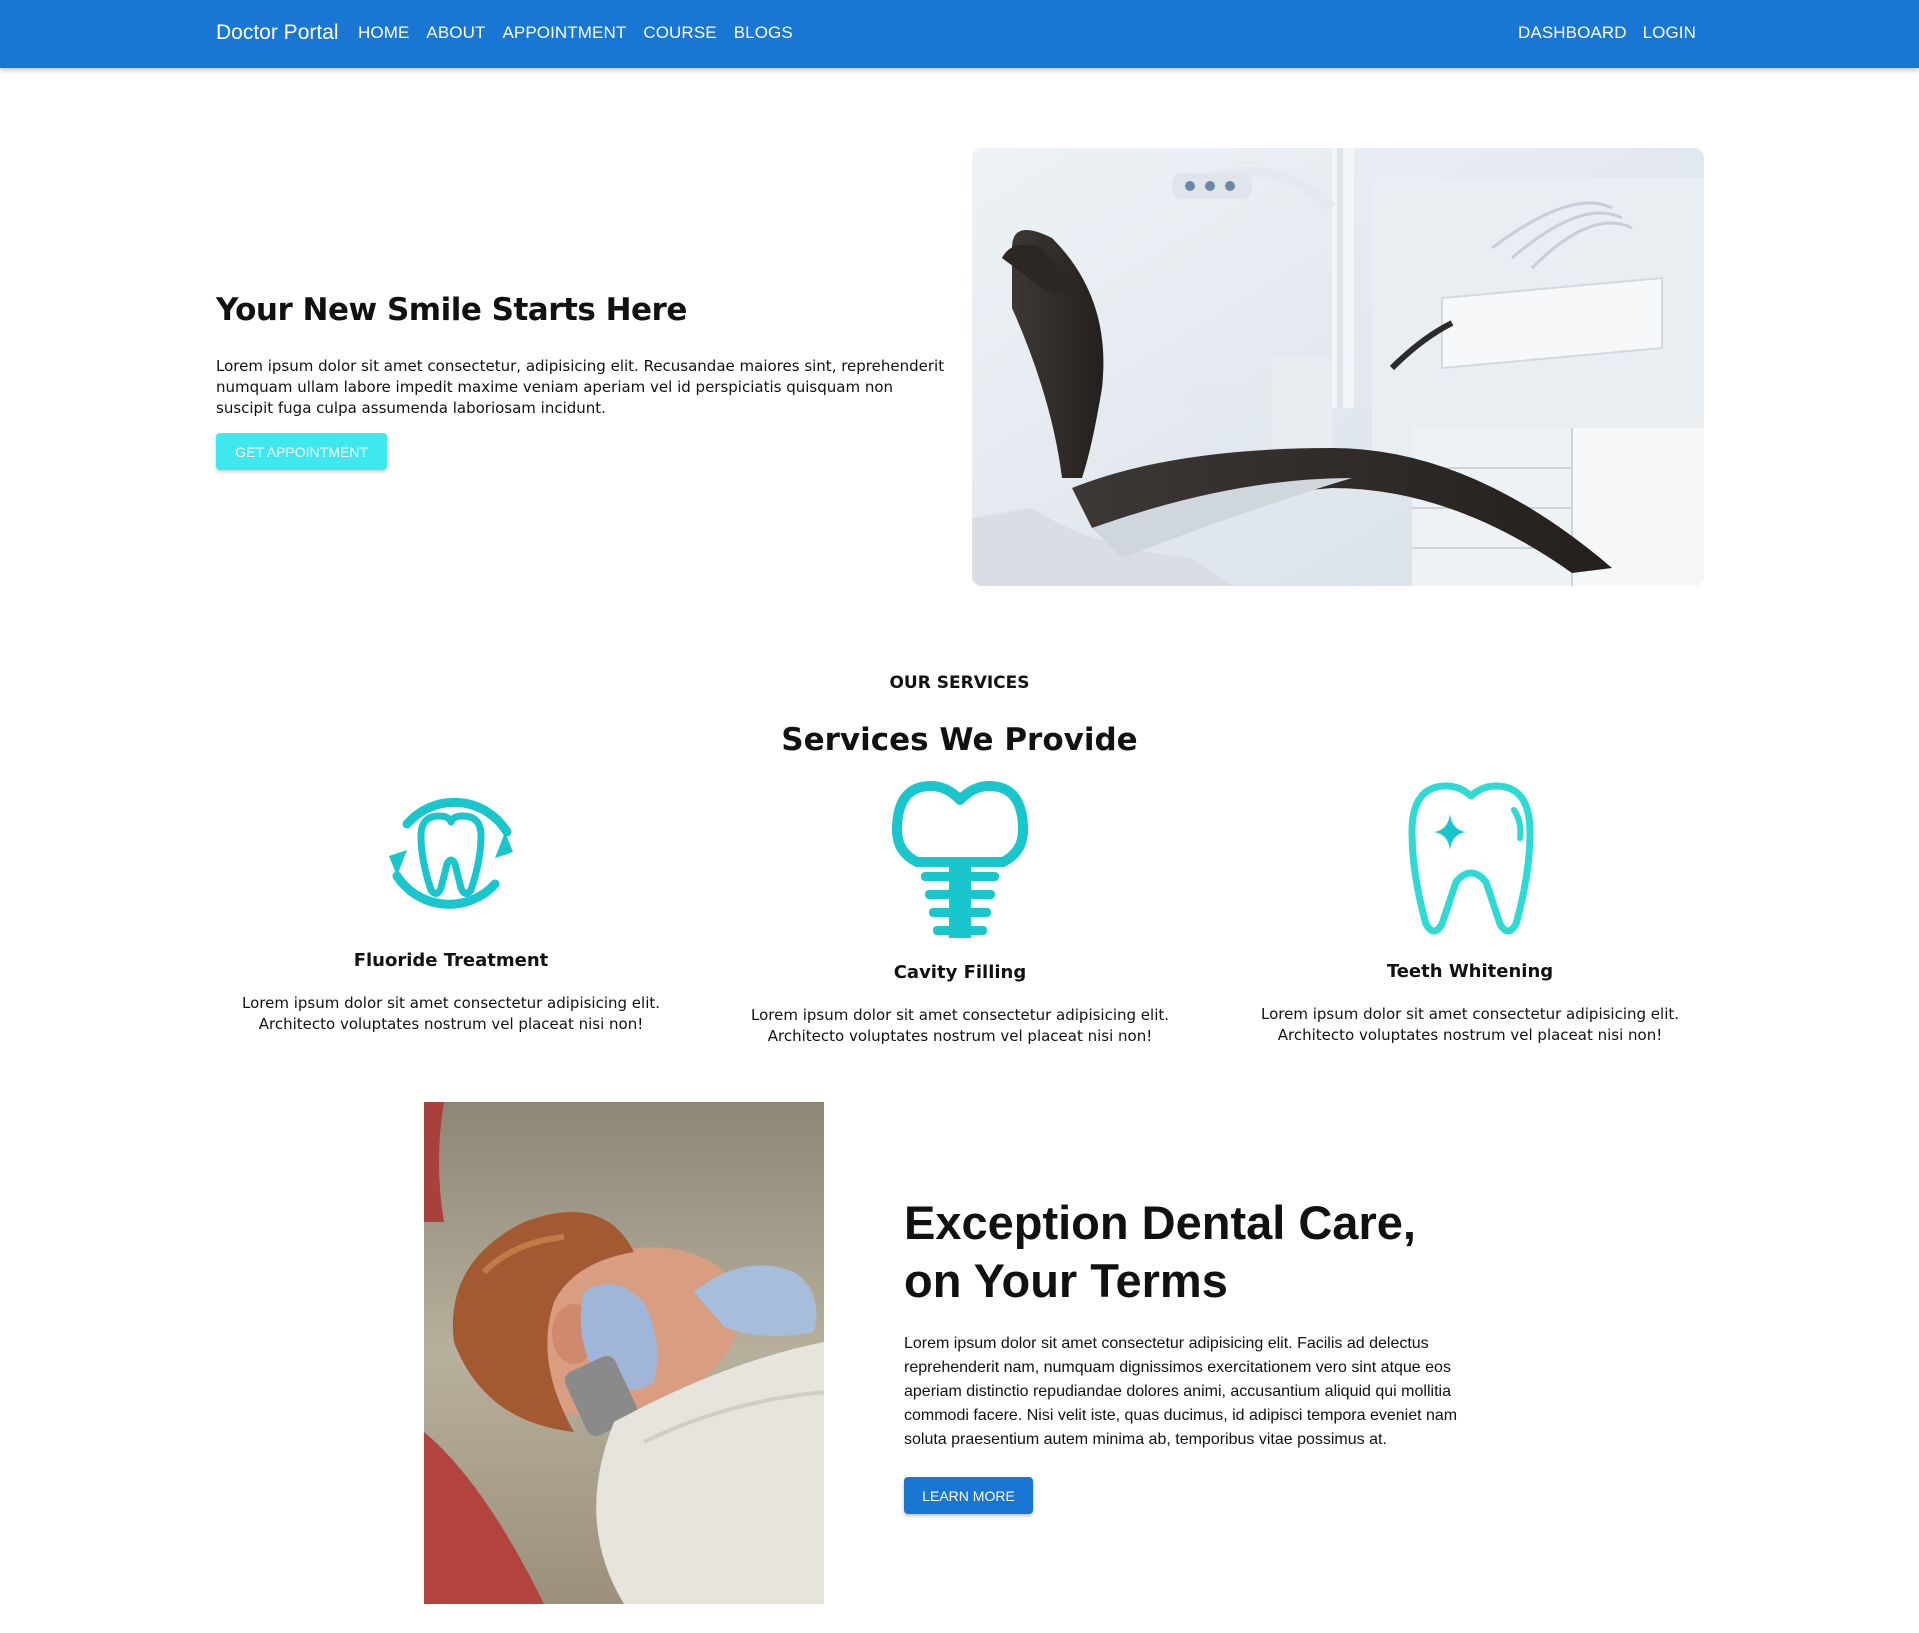  I want to click on service-name: Cavity Filling, so click(960, 972).